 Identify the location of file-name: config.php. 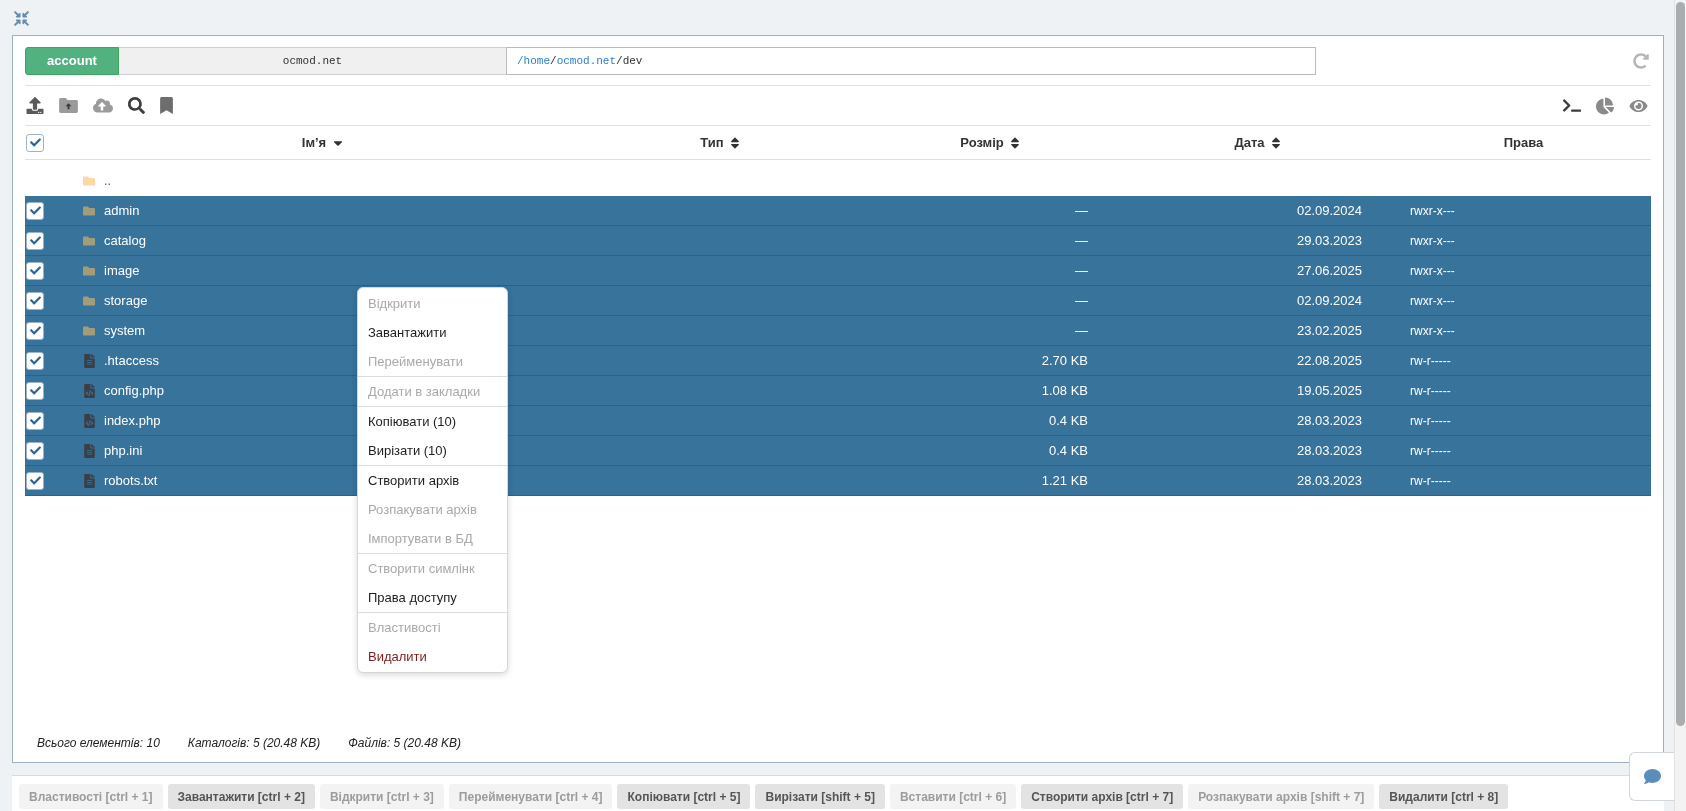
(134, 390).